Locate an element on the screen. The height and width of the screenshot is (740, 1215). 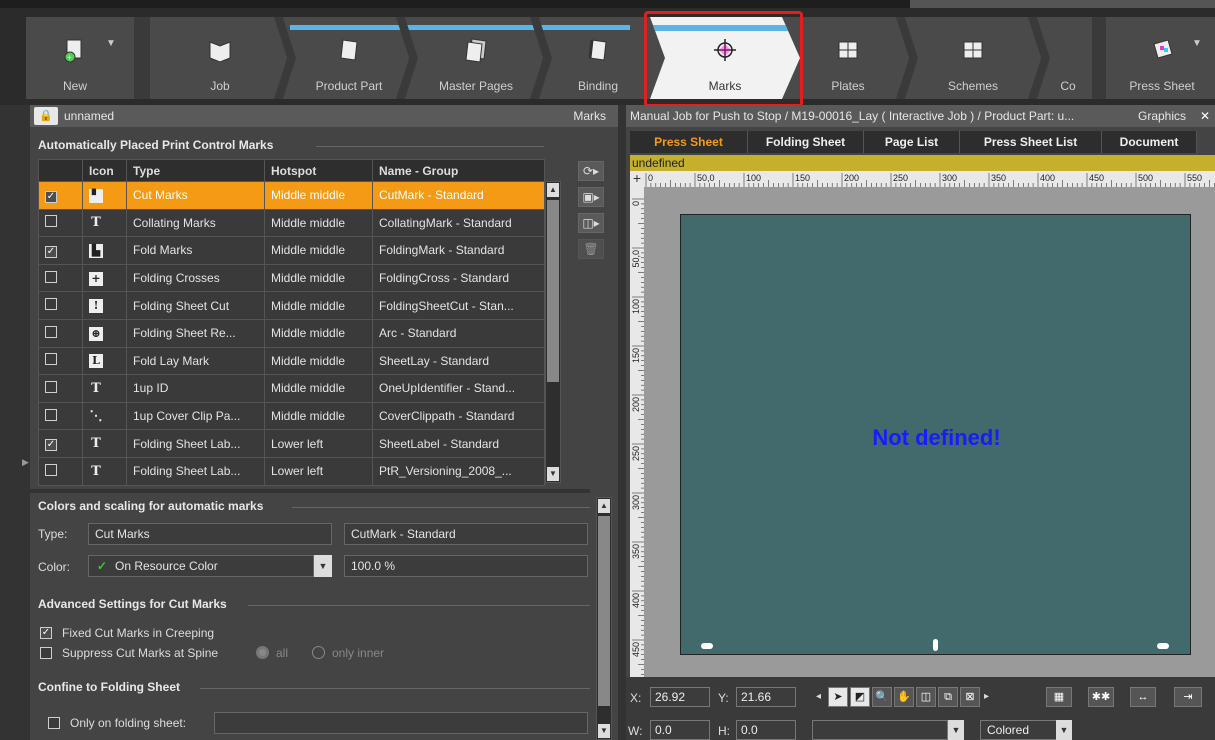
color-select: ✓ On Resource Color is located at coordinates (201, 566).